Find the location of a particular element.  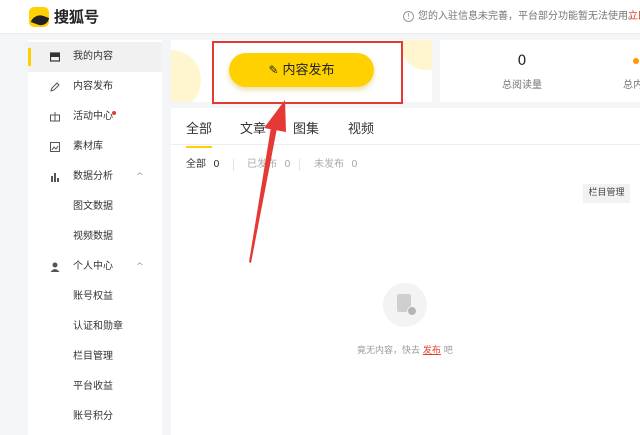

sidebar-item-label: 账号积分 is located at coordinates (93, 416).